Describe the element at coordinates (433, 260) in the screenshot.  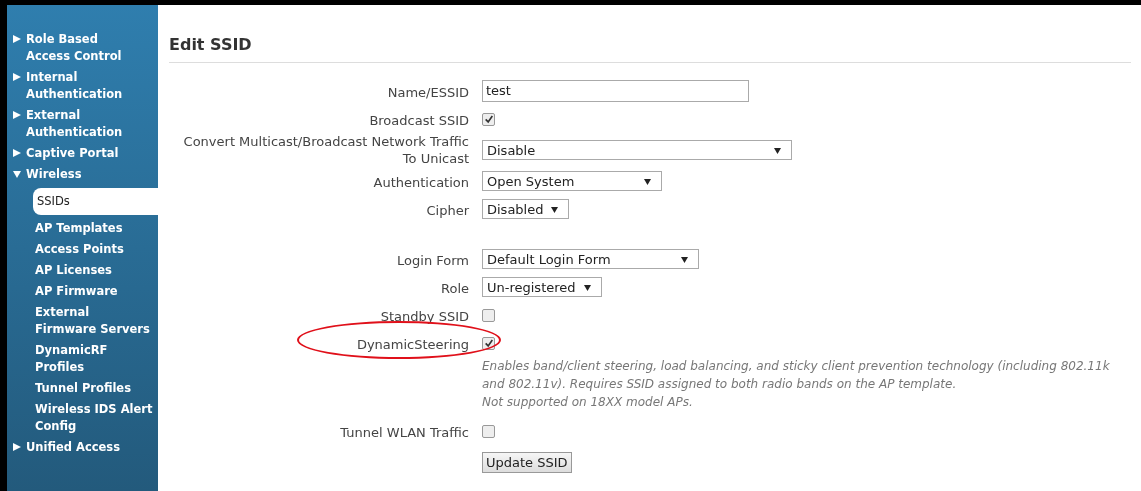
I see `field-label: Login Form` at that location.